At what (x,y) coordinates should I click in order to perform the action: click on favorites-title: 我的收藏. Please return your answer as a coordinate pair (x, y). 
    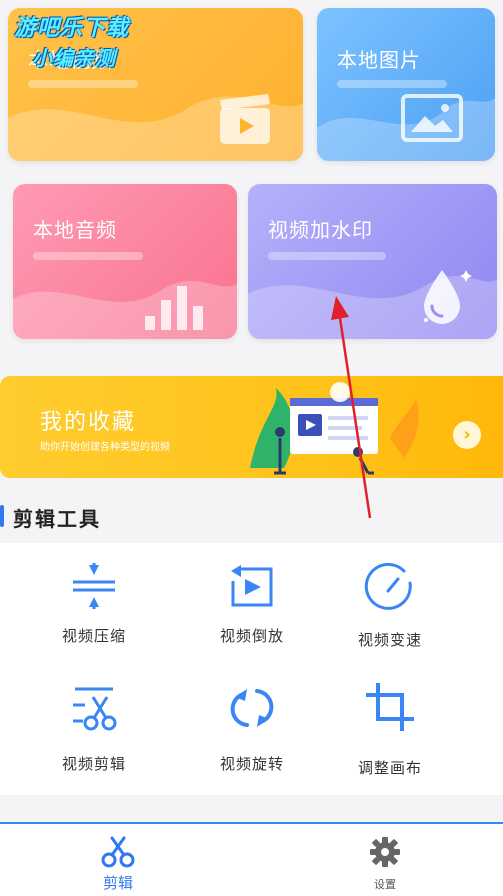
    Looking at the image, I should click on (88, 422).